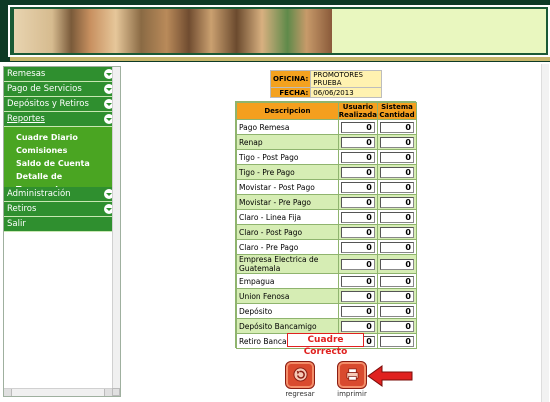  I want to click on menu-item-pago-de-servicios-label: Pago de Servicios, so click(44, 89).